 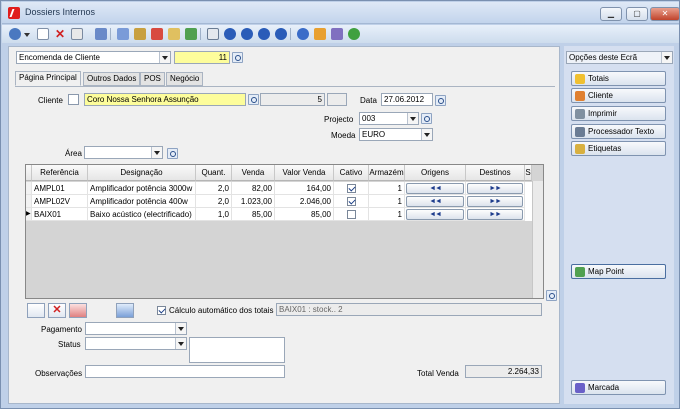 I want to click on folder-icon, so click(x=140, y=34).